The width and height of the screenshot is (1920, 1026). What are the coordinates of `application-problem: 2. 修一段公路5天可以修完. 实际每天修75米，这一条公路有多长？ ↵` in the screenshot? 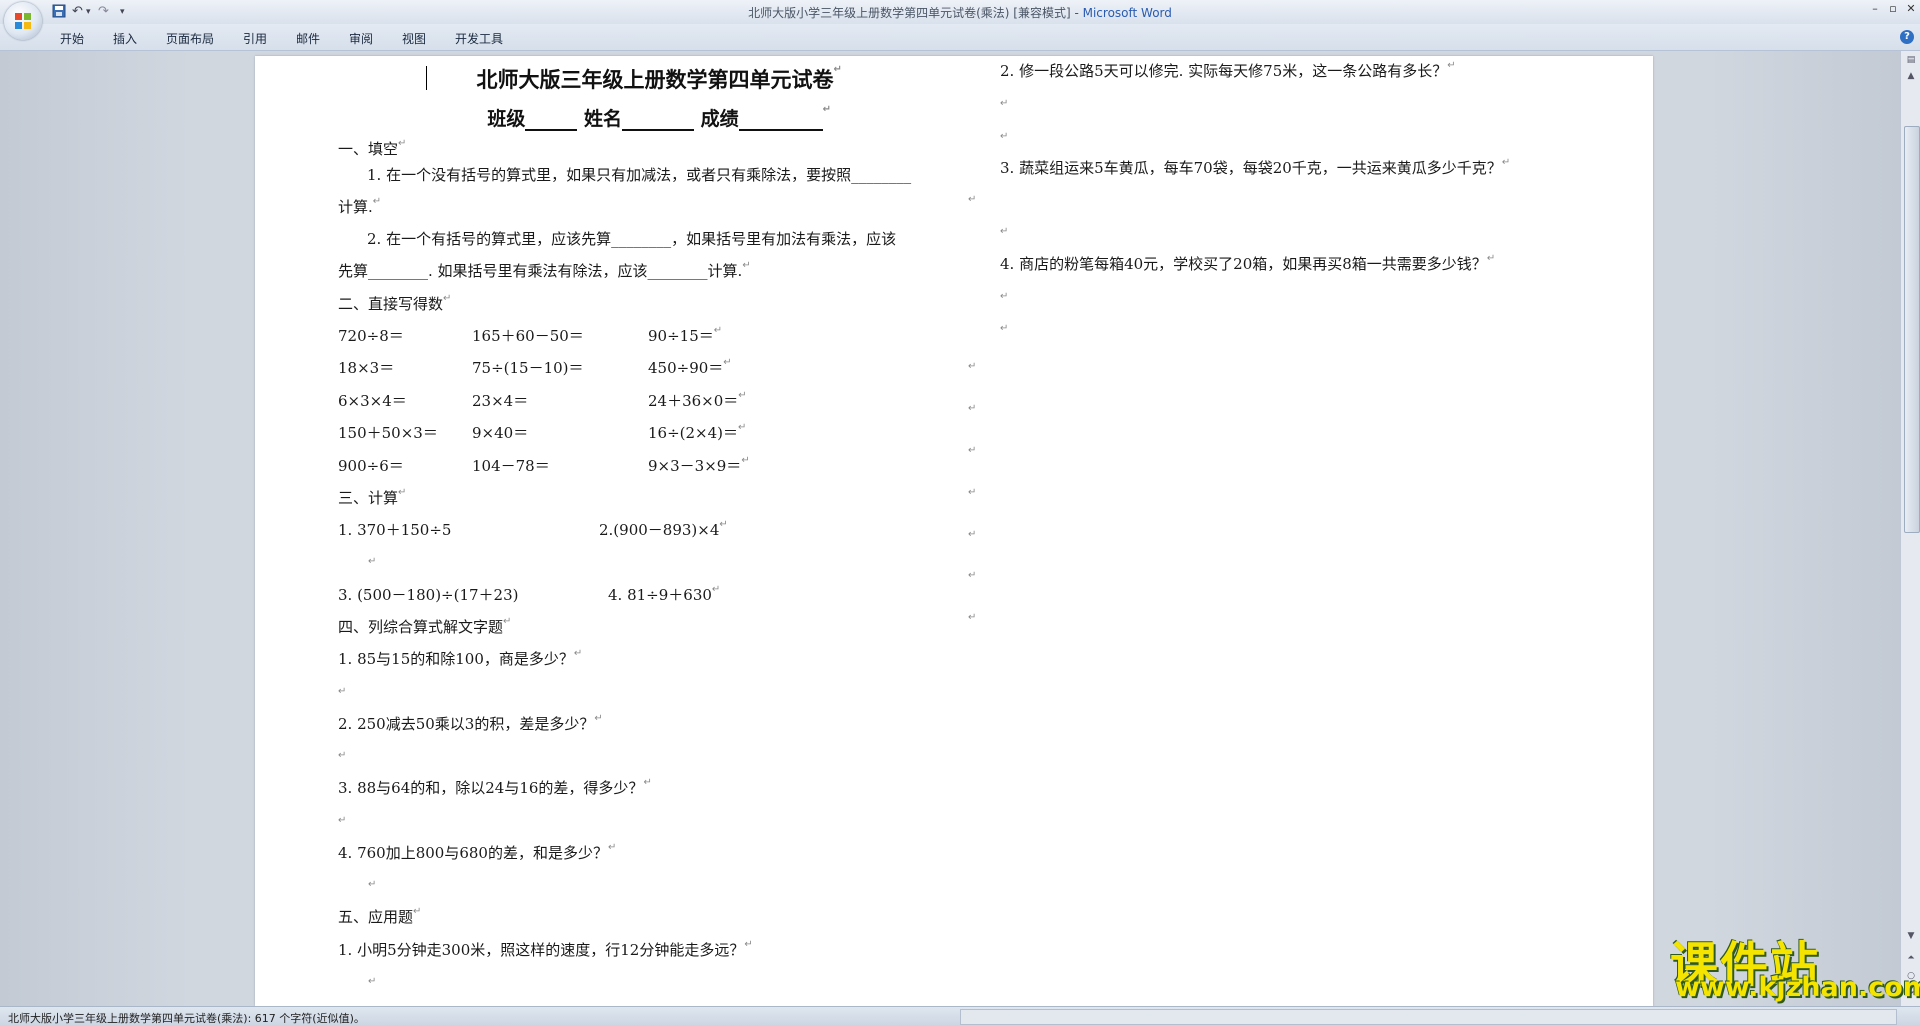 It's located at (1228, 70).